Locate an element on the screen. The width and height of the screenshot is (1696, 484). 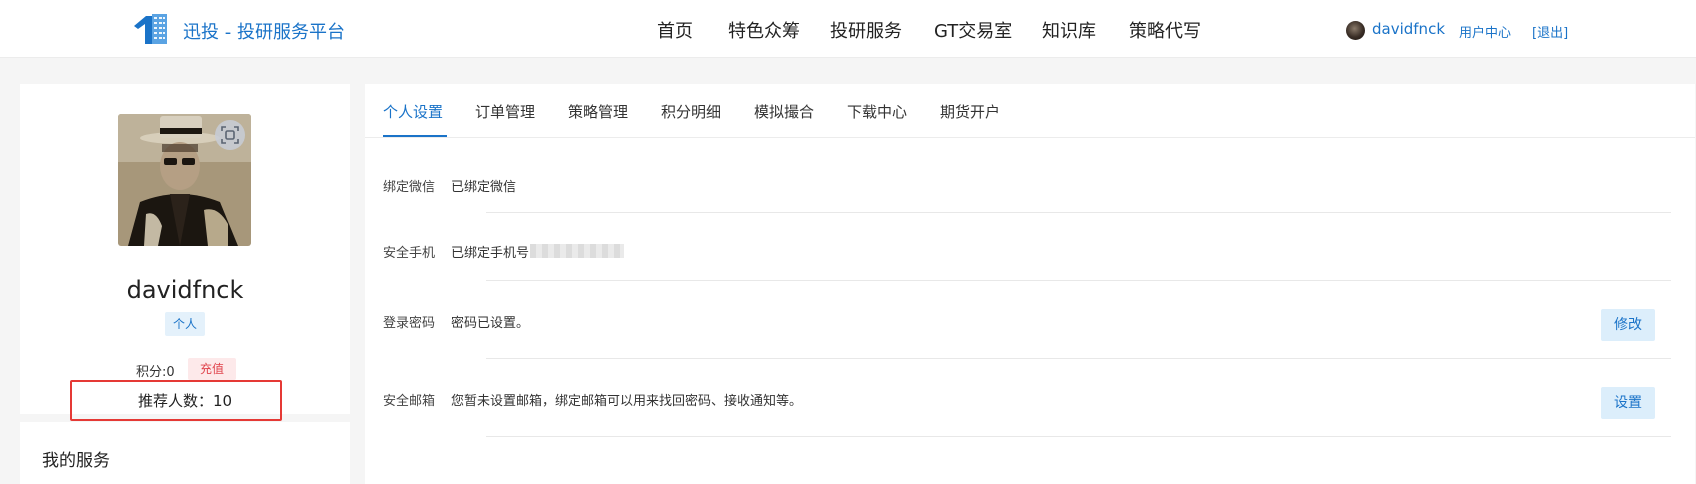
brand-logo-icon is located at coordinates (150, 30).